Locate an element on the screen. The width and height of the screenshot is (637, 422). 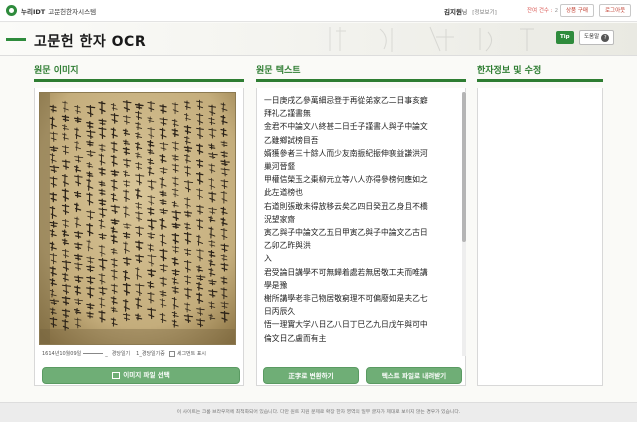
title-bar: 고문헌 한자 OCR Tip 도움말 ? is located at coordinates (318, 39).